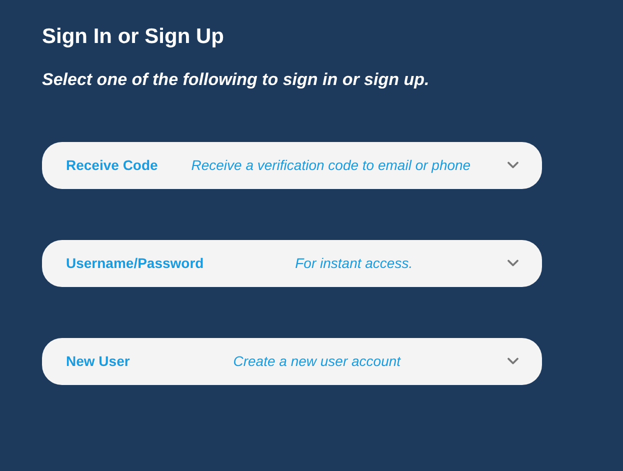  What do you see at coordinates (354, 263) in the screenshot?
I see `option-description: For instant access.` at bounding box center [354, 263].